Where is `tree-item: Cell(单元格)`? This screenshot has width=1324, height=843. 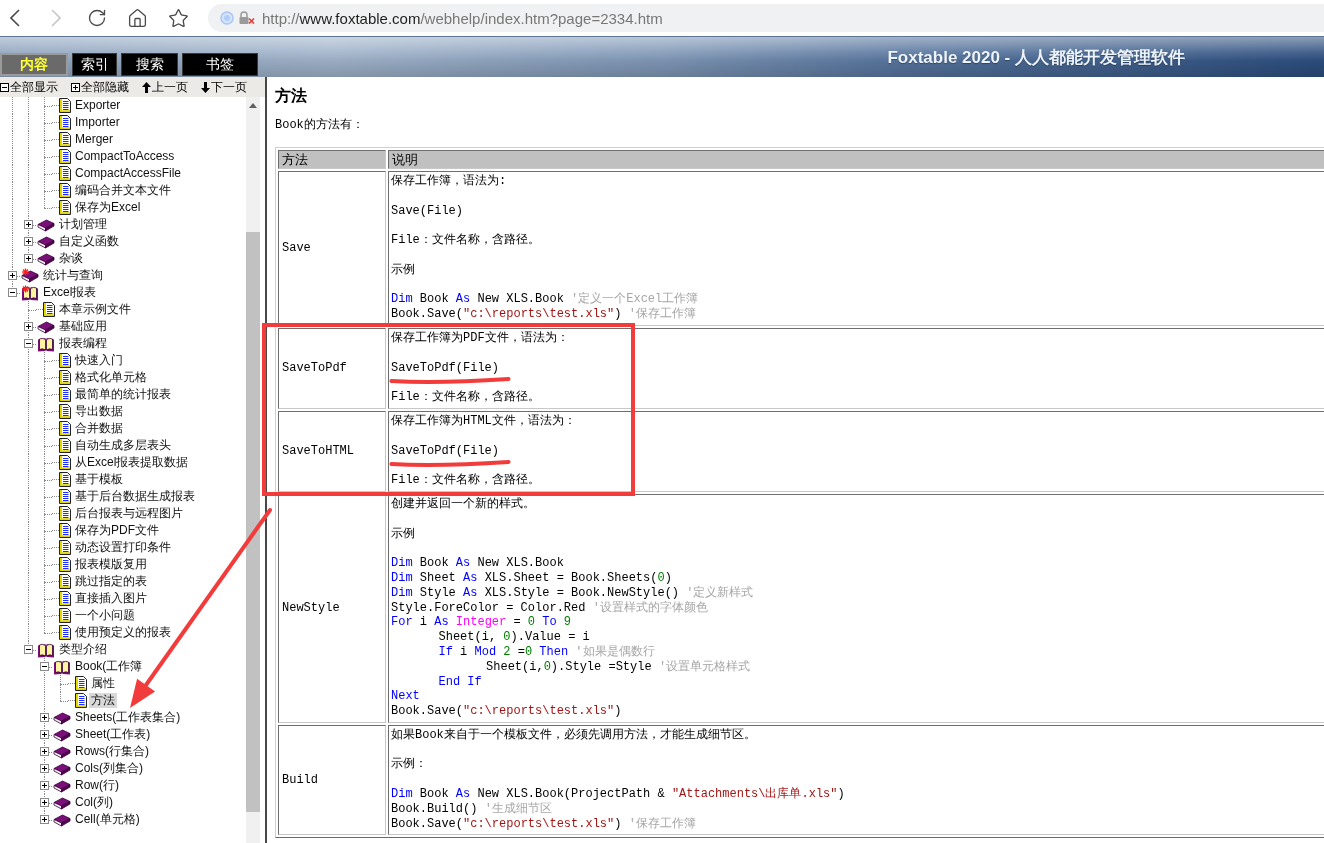 tree-item: Cell(单元格) is located at coordinates (107, 819).